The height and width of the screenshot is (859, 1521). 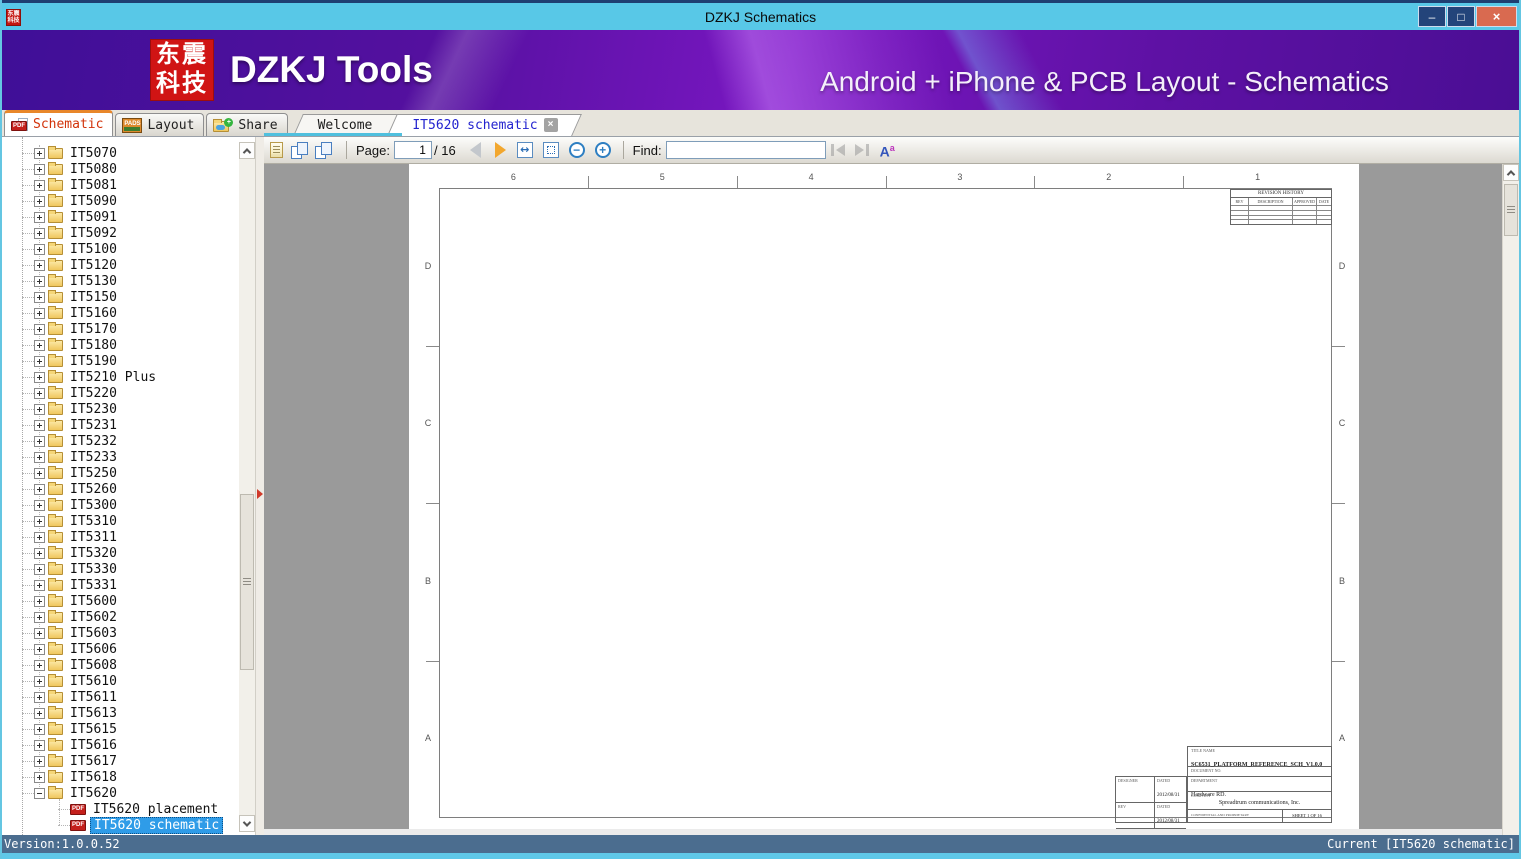 What do you see at coordinates (247, 582) in the screenshot?
I see `tree-scrollbar-thumb` at bounding box center [247, 582].